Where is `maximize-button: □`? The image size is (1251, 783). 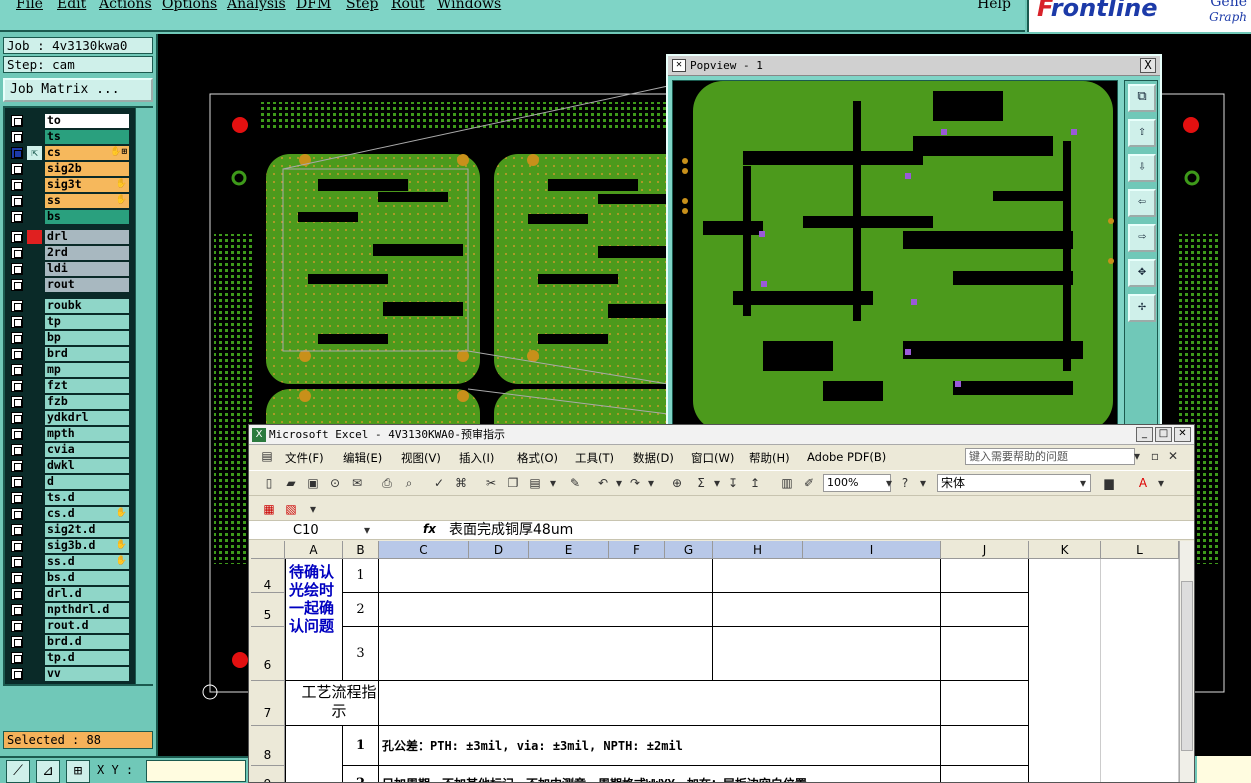 maximize-button: □ is located at coordinates (1163, 434).